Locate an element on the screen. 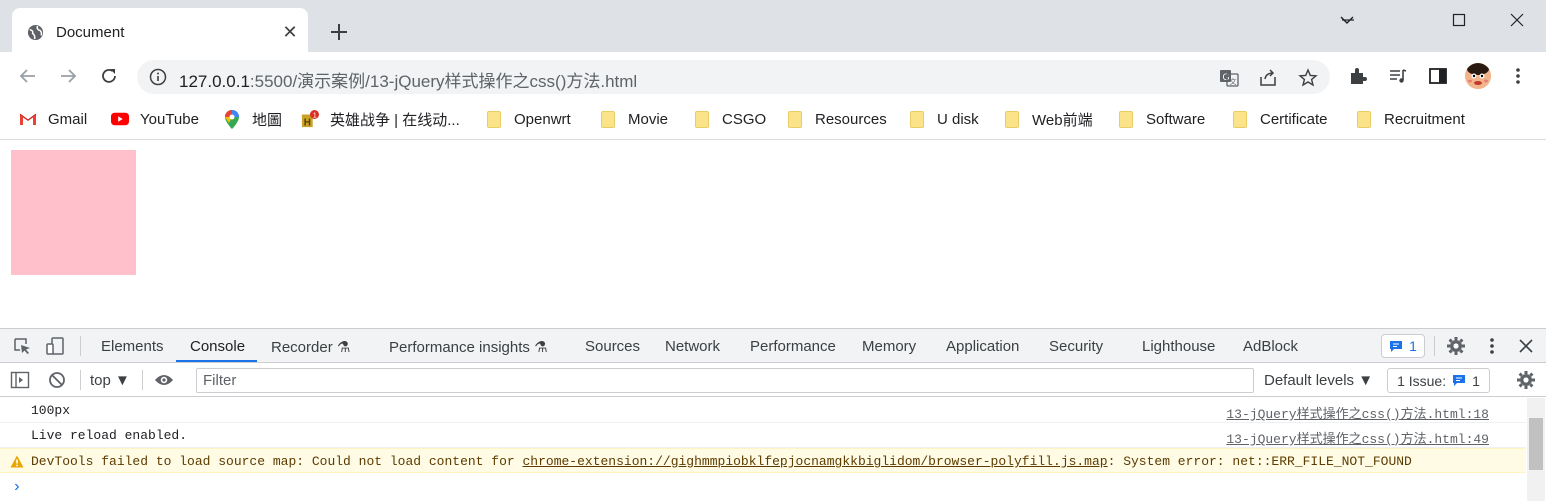 Image resolution: width=1546 pixels, height=501 pixels. sidebar-toggle-icon is located at coordinates (20, 380).